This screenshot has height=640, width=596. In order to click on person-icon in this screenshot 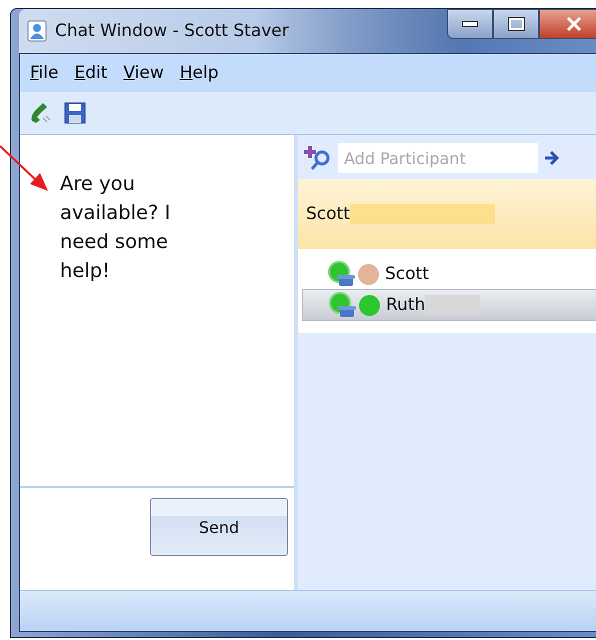, I will do `click(37, 31)`.